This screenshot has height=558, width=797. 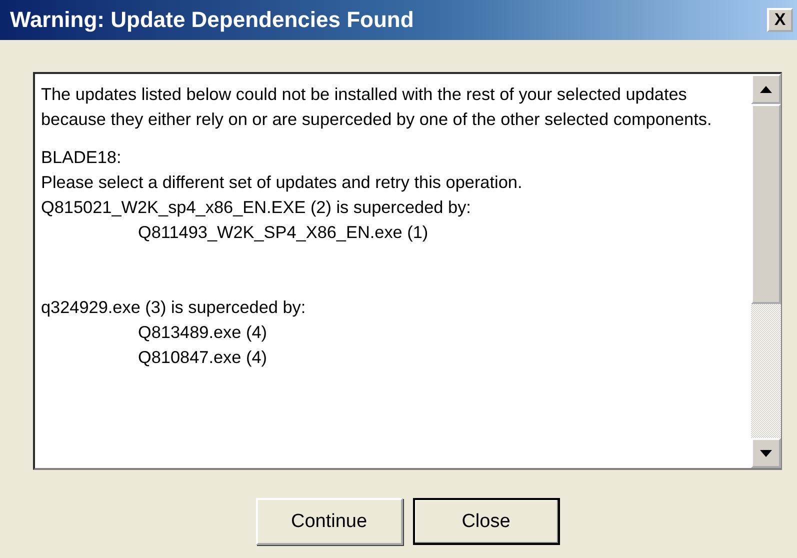 I want to click on up-arrow-icon, so click(x=766, y=89).